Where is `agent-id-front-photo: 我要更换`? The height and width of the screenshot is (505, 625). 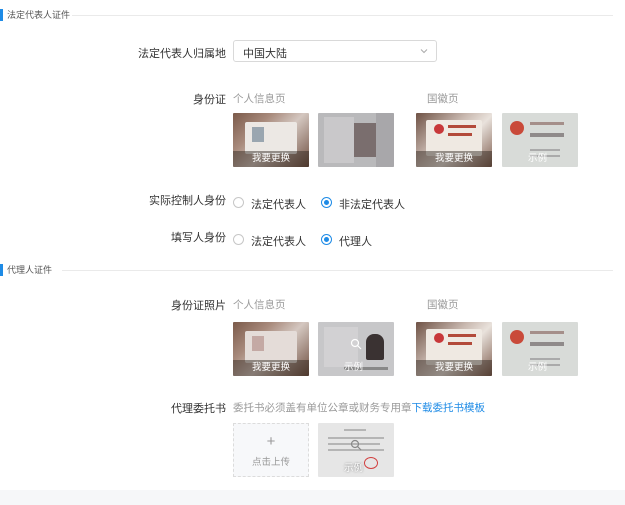
agent-id-front-photo: 我要更换 is located at coordinates (271, 349).